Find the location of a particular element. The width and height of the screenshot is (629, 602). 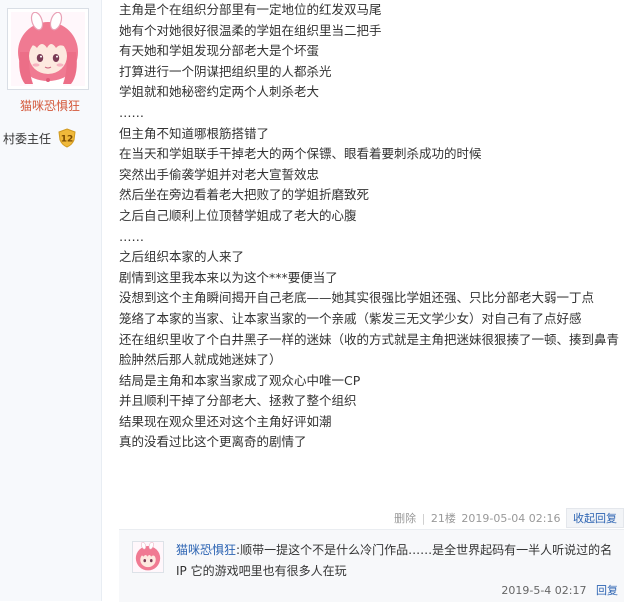

post-line: 真的没看过比这个更离奇的剧情了 is located at coordinates (213, 442).